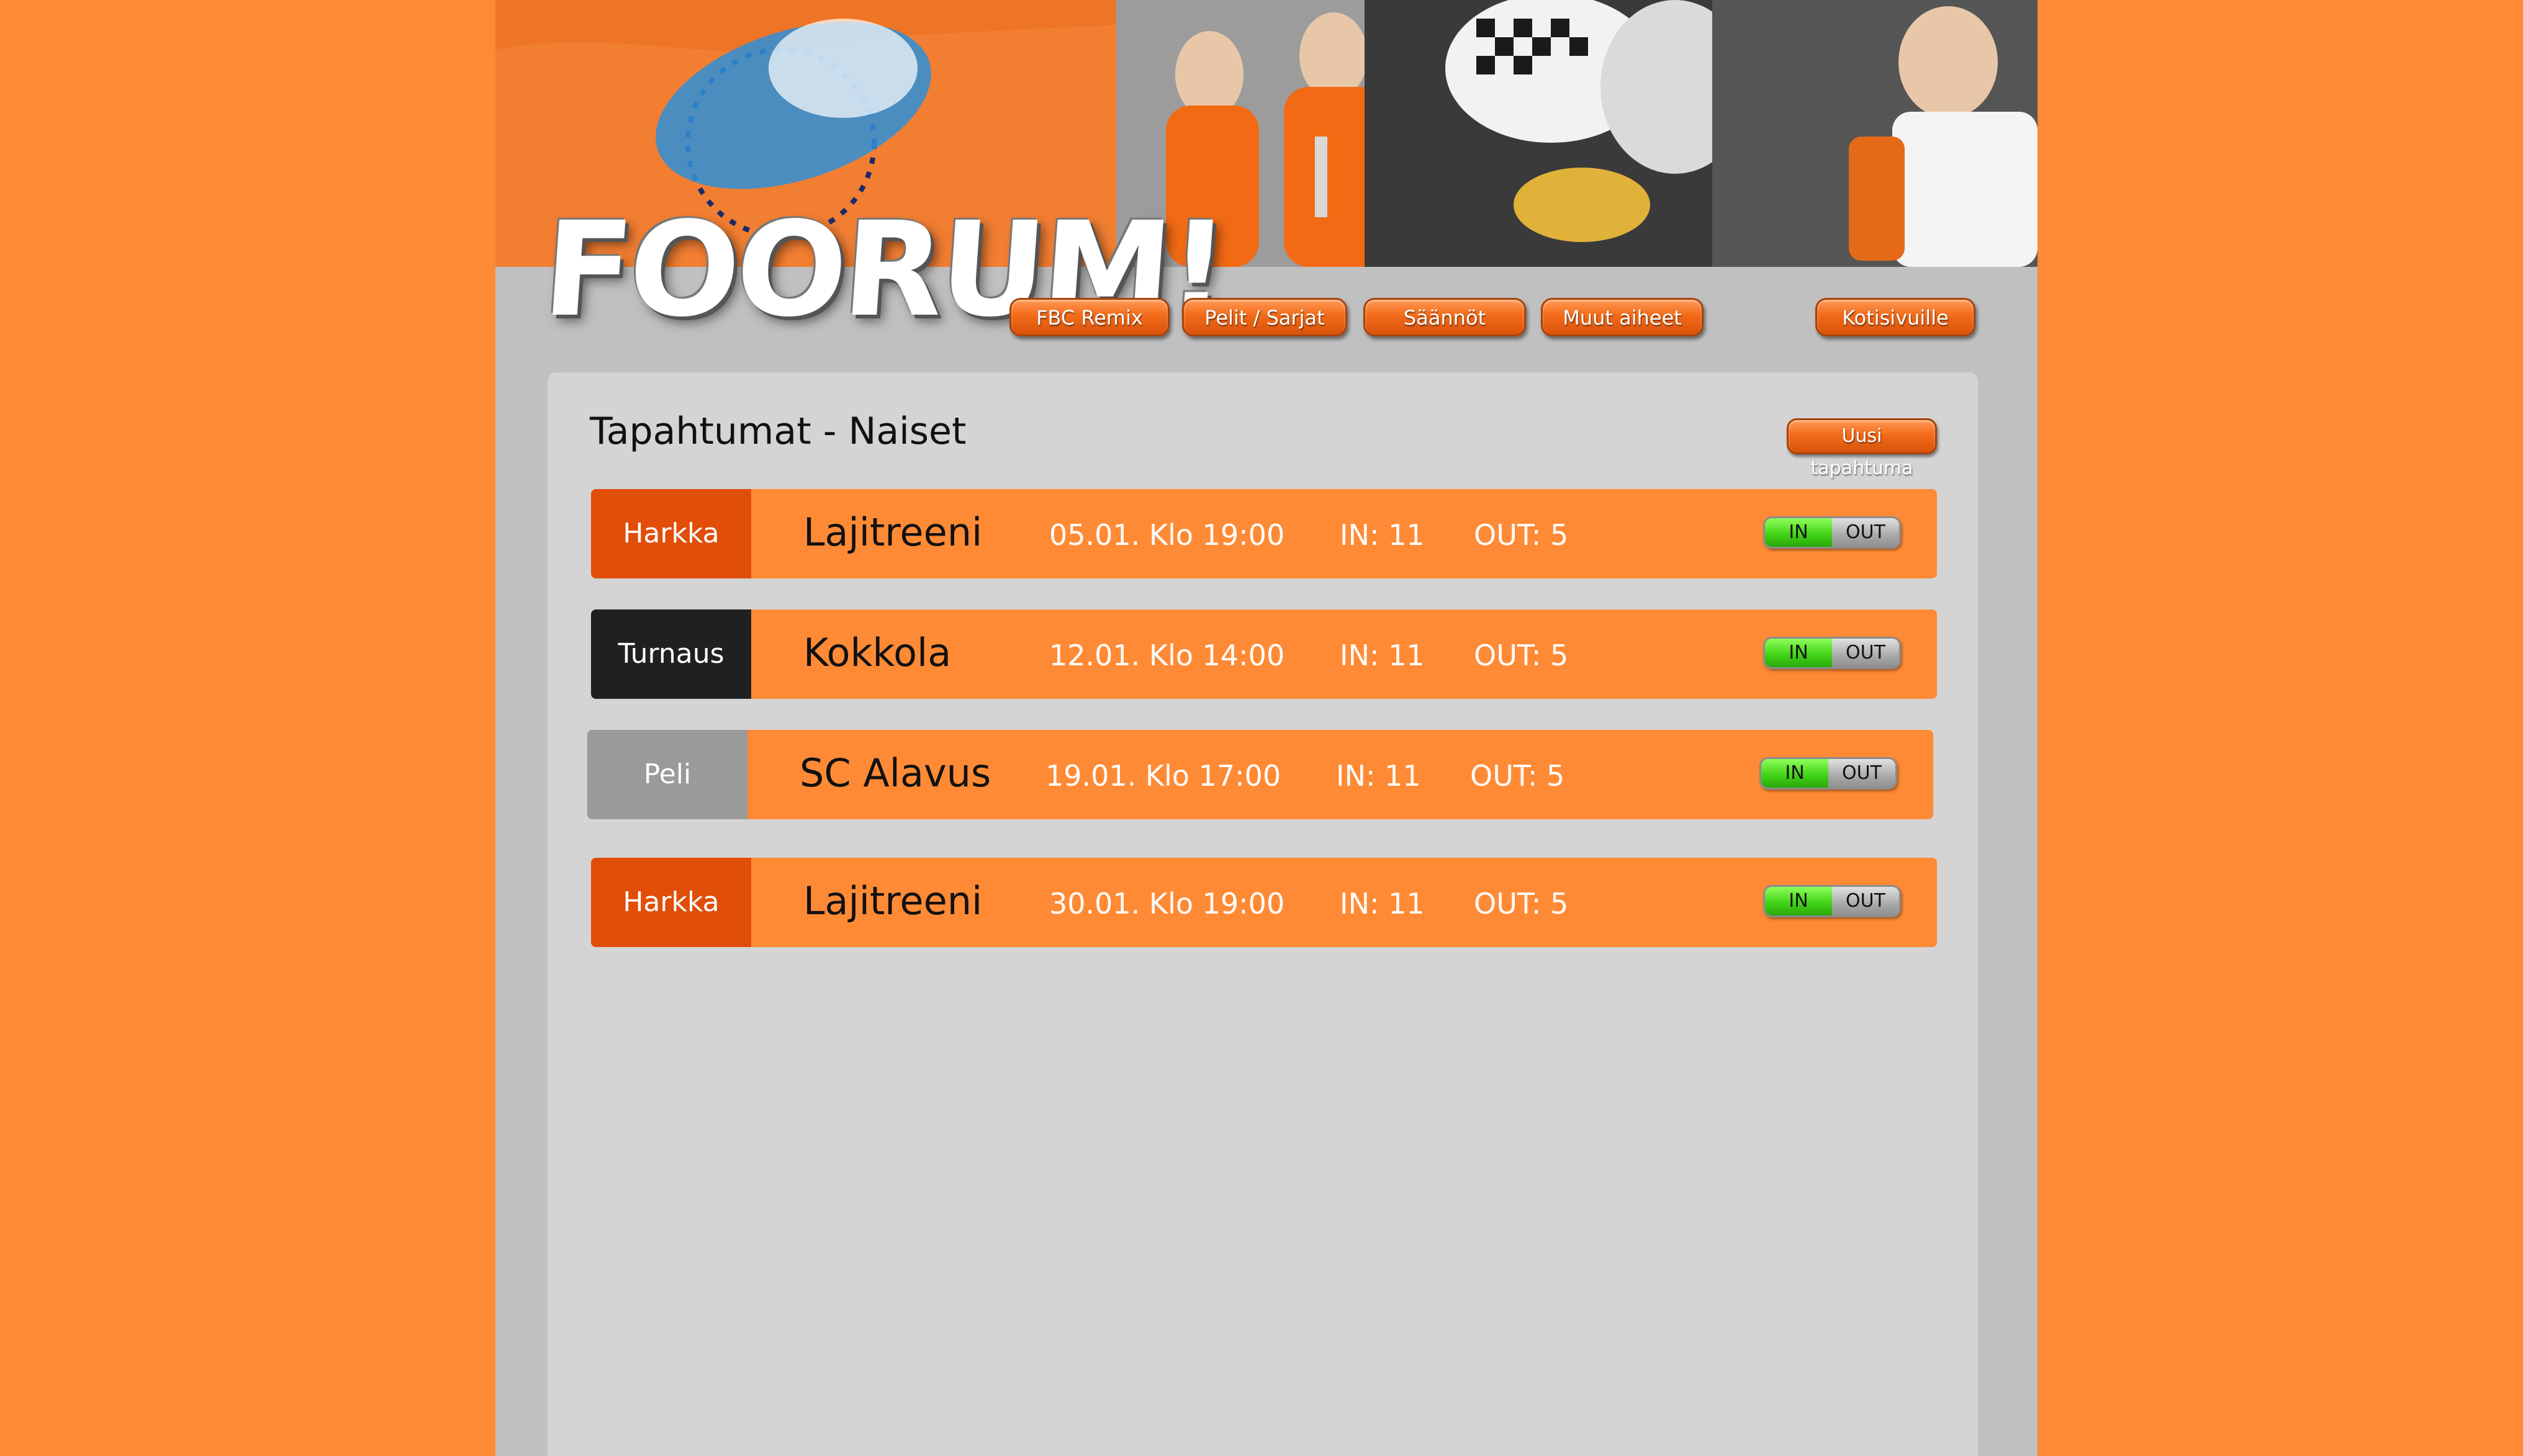 The height and width of the screenshot is (1456, 2523). What do you see at coordinates (895, 774) in the screenshot?
I see `event-name: SC Alavus` at bounding box center [895, 774].